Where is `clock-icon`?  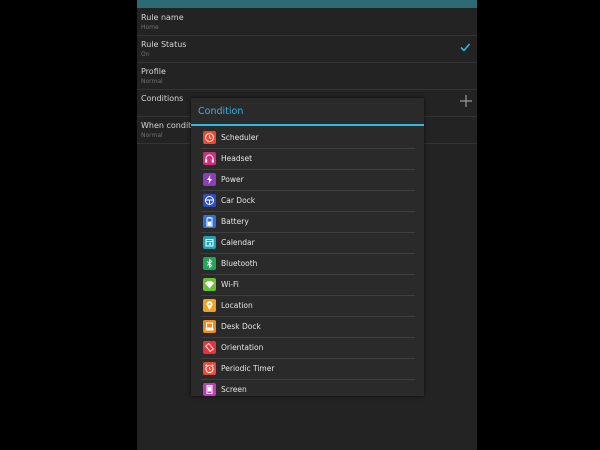
clock-icon is located at coordinates (209, 137).